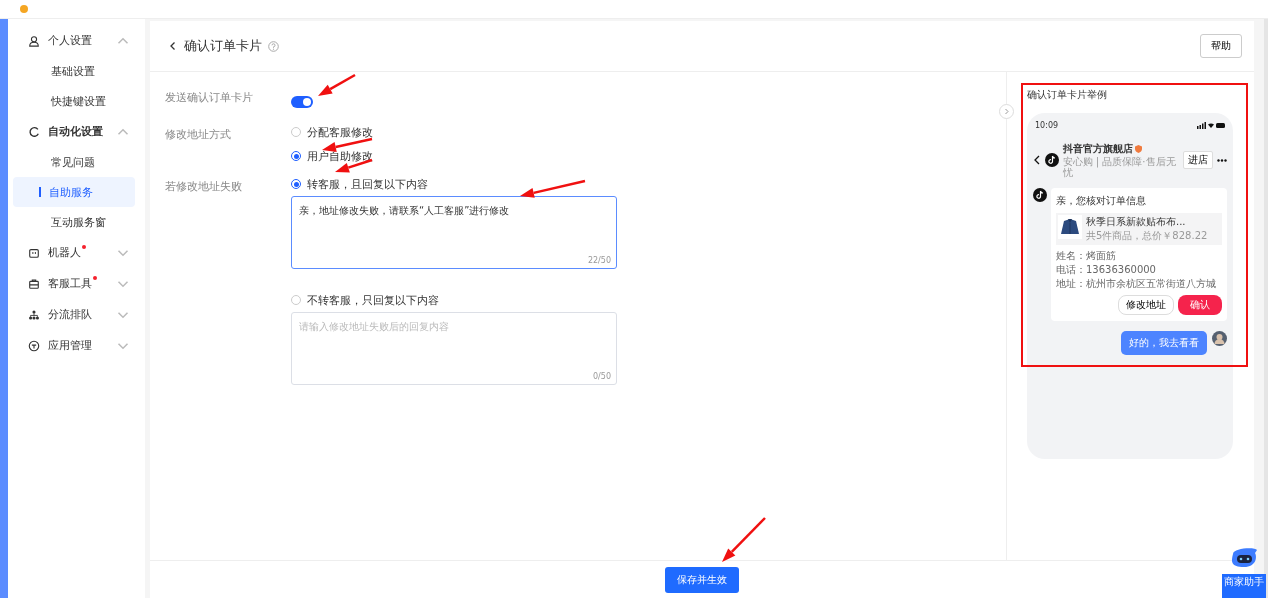 The height and width of the screenshot is (598, 1268). I want to click on page-title: 确认订单卡片, so click(223, 46).